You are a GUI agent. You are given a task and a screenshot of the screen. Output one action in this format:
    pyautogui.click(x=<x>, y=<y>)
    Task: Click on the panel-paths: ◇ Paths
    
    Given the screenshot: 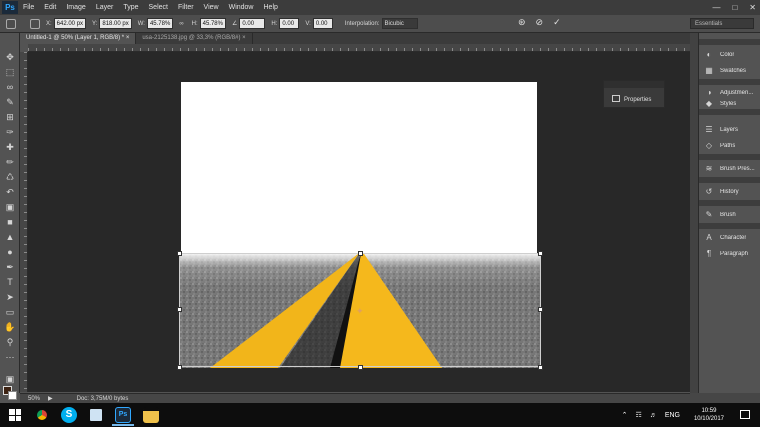 What is the action you would take?
    pyautogui.click(x=729, y=146)
    